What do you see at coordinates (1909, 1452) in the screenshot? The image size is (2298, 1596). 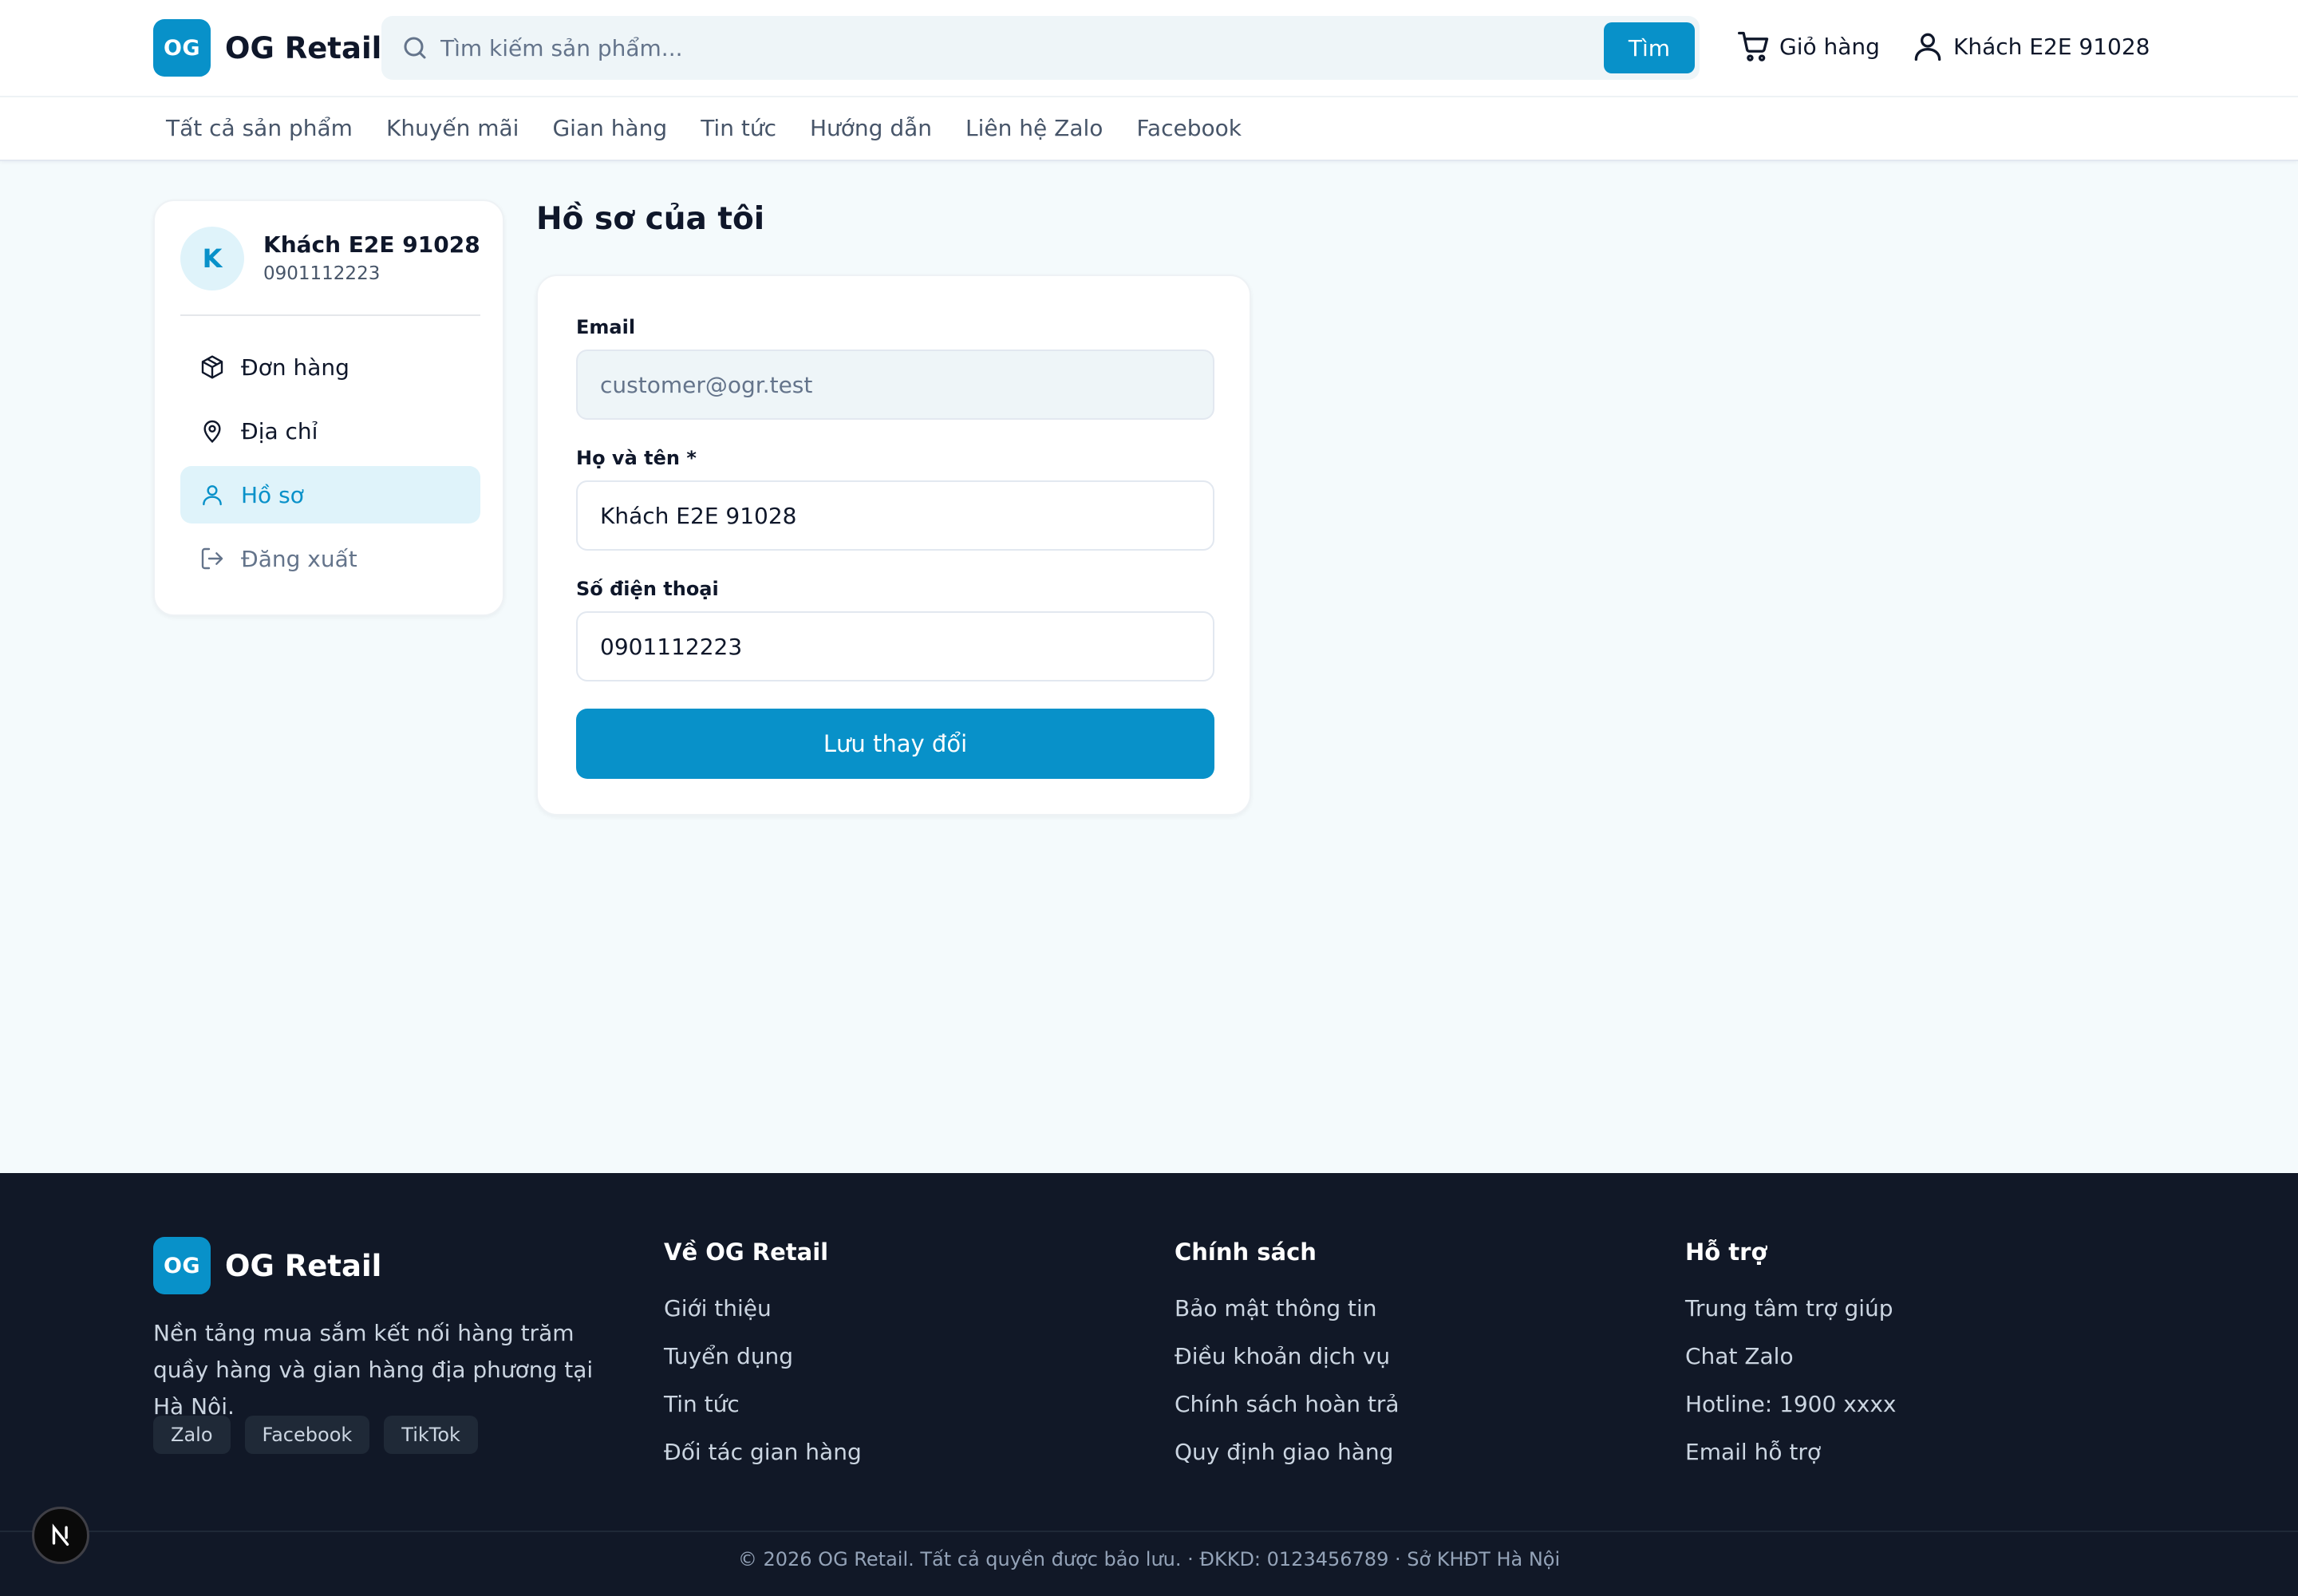 I see `footer-link: Email hỗ trợ` at bounding box center [1909, 1452].